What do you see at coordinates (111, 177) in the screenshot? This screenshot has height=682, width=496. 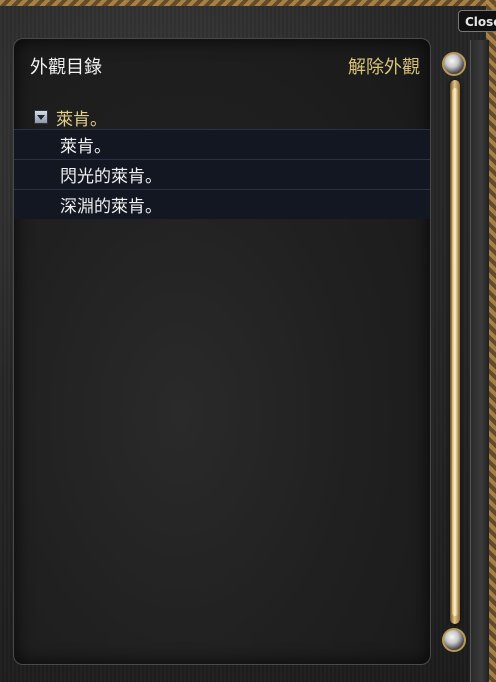 I see `tree-item-label: 閃光的萊肯。` at bounding box center [111, 177].